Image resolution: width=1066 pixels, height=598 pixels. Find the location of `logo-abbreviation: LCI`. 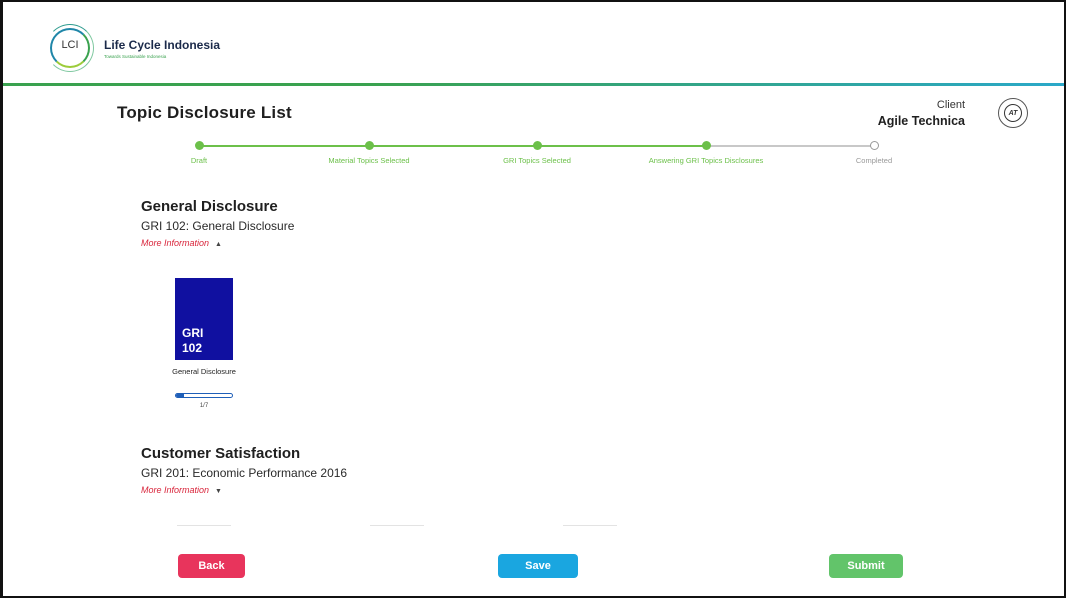

logo-abbreviation: LCI is located at coordinates (70, 45).